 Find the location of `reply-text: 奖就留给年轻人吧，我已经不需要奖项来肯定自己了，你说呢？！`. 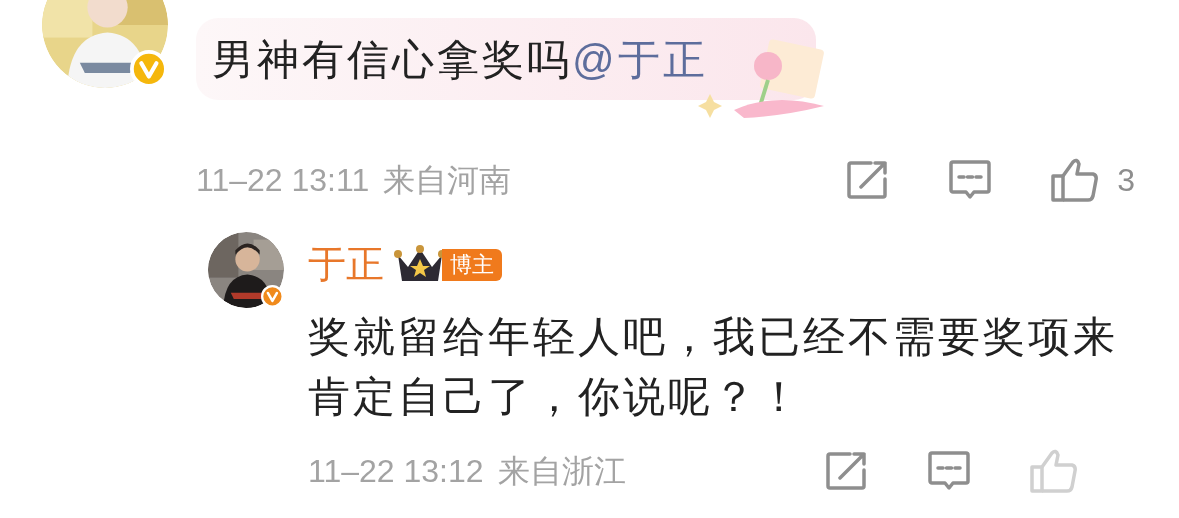

reply-text: 奖就留给年轻人吧，我已经不需要奖项来肯定自己了，你说呢？！ is located at coordinates (713, 367).